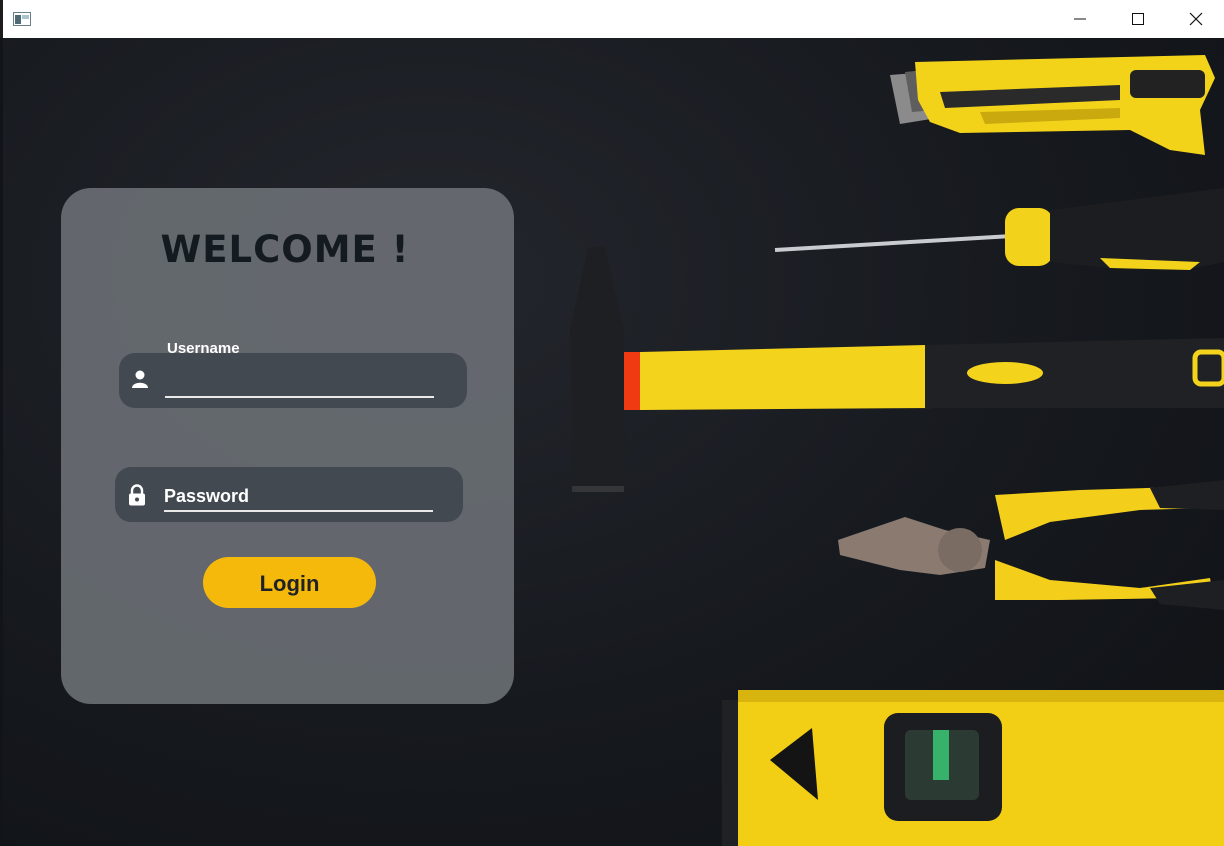 The width and height of the screenshot is (1224, 846). I want to click on minimize-icon, so click(1080, 19).